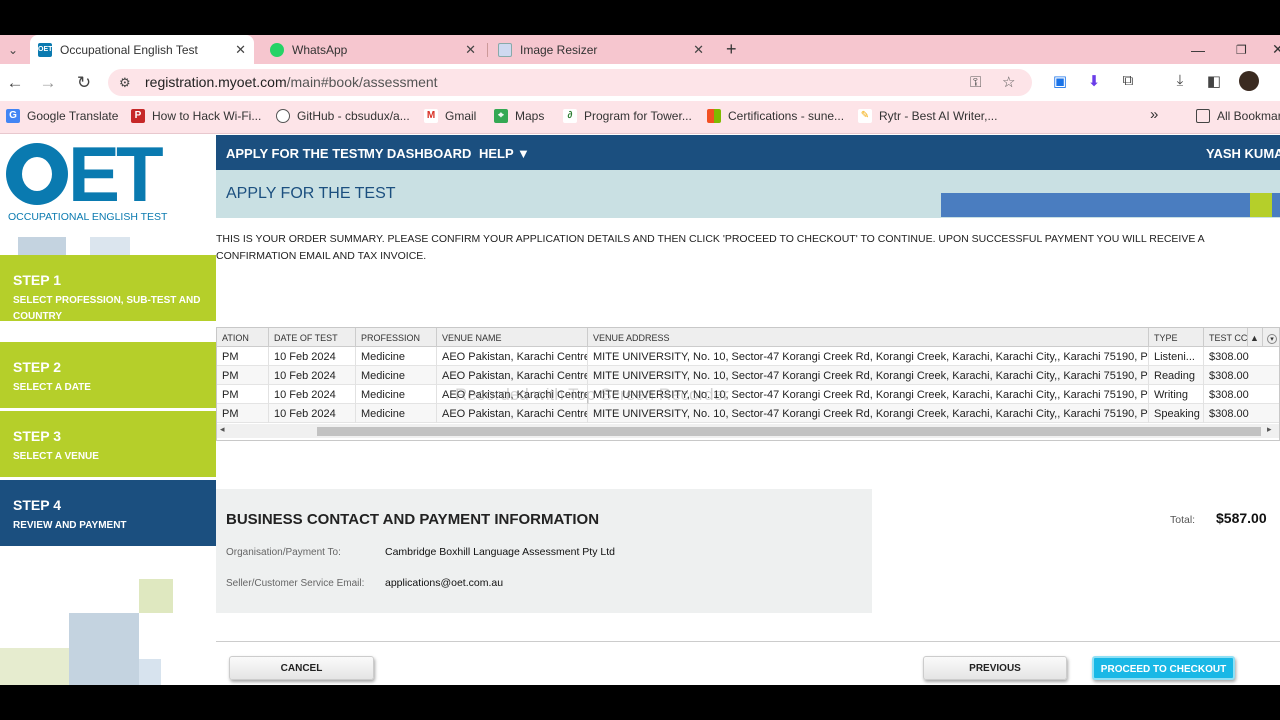 The image size is (1280, 720). I want to click on plus-icon: +, so click(731, 49).